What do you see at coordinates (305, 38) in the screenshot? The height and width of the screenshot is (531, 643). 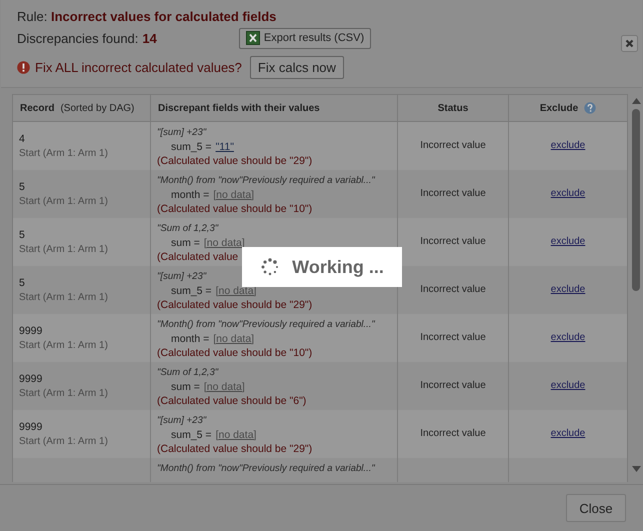 I see `export-button: Export results (CSV)` at bounding box center [305, 38].